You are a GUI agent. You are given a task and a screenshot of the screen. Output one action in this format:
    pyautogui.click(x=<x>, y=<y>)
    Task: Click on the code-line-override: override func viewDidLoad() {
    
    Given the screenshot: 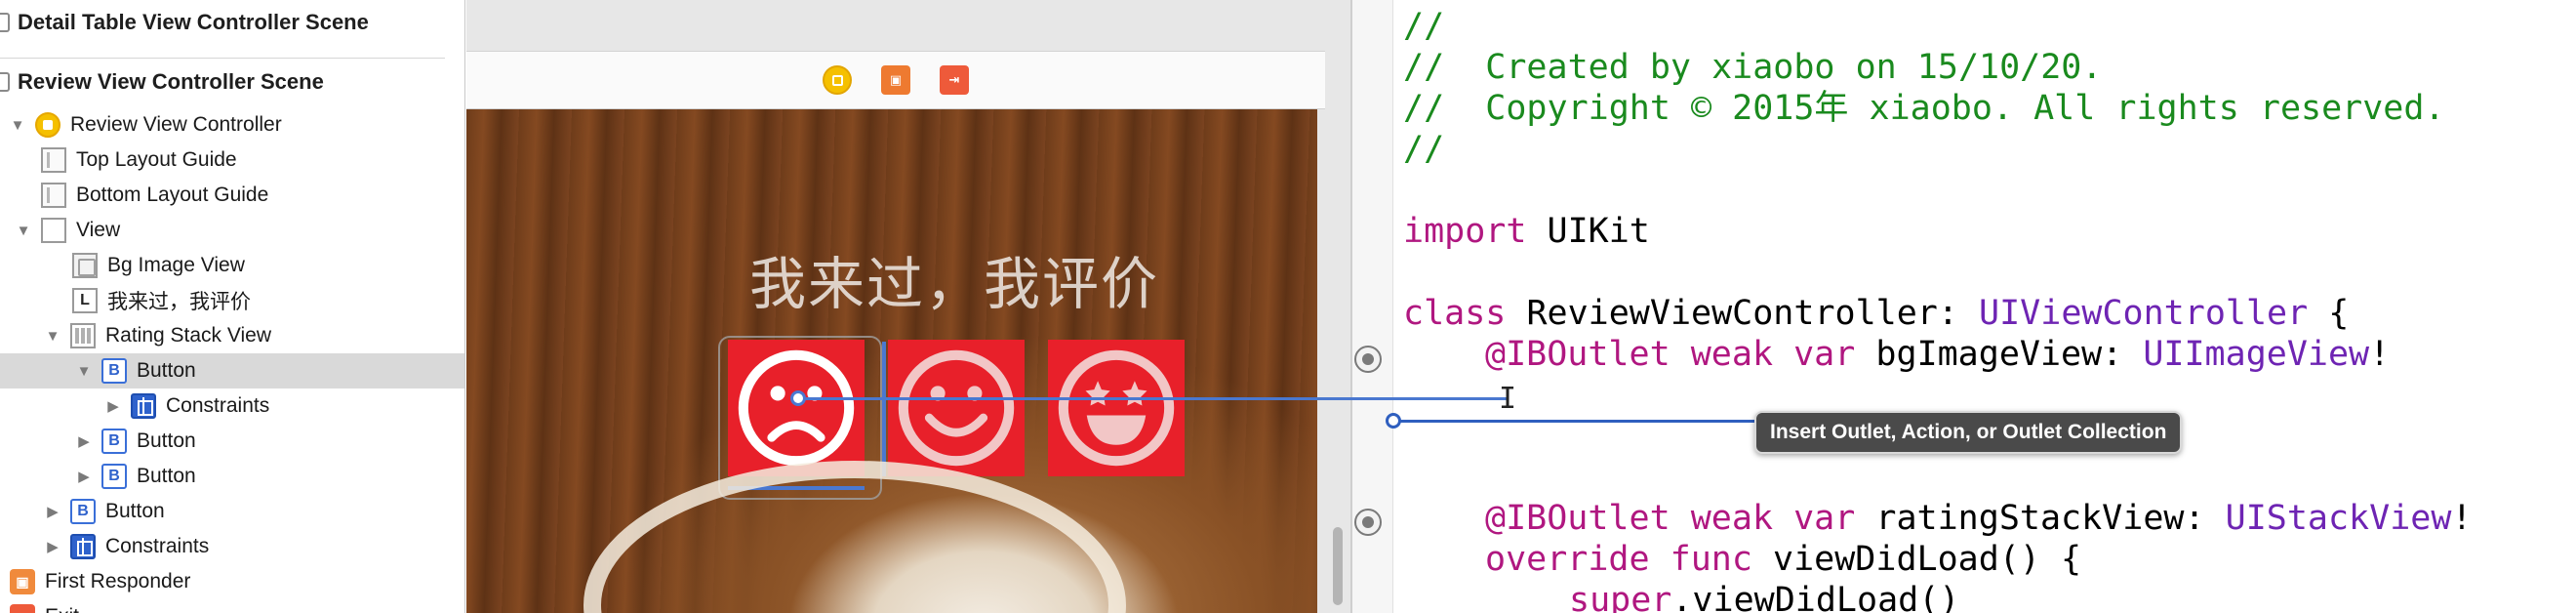 What is the action you would take?
    pyautogui.click(x=1783, y=559)
    